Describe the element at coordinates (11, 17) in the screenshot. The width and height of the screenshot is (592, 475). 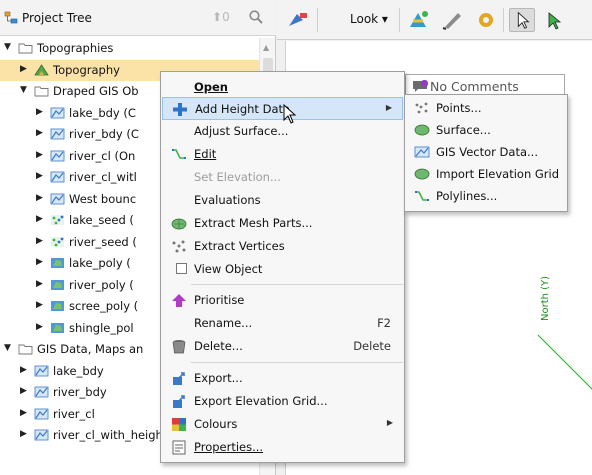
I see `project-tree-icon` at that location.